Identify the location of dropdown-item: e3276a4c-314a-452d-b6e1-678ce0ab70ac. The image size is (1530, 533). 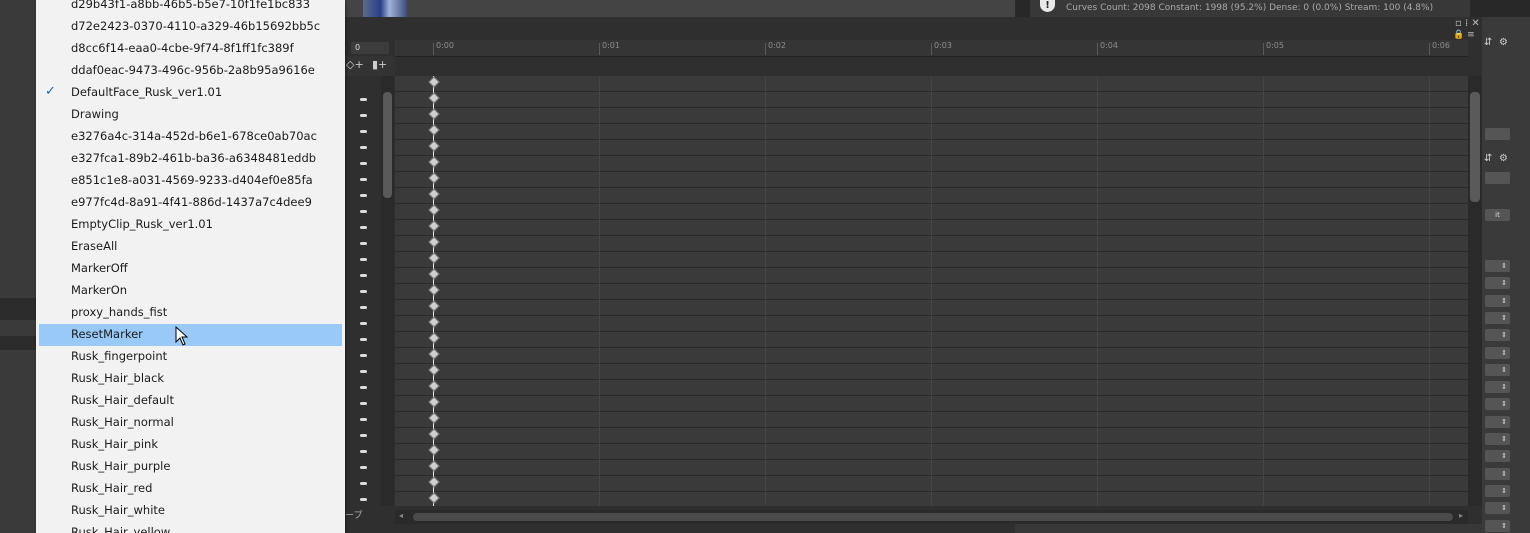
(190, 137).